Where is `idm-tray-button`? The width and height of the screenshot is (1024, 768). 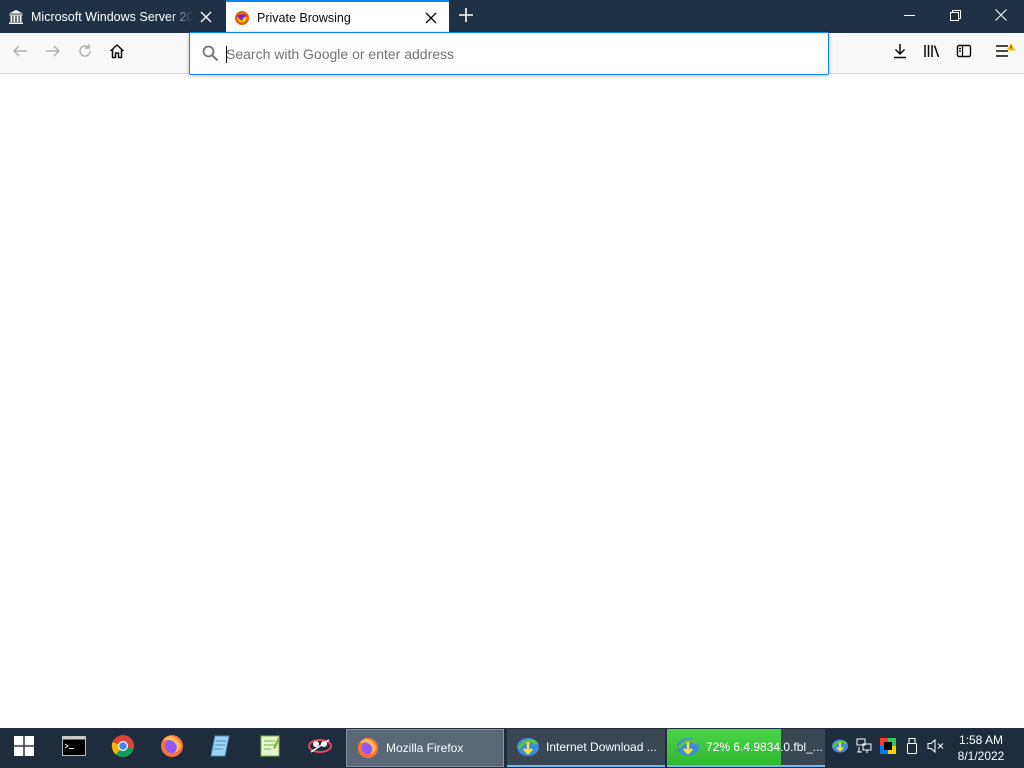
idm-tray-button is located at coordinates (840, 748).